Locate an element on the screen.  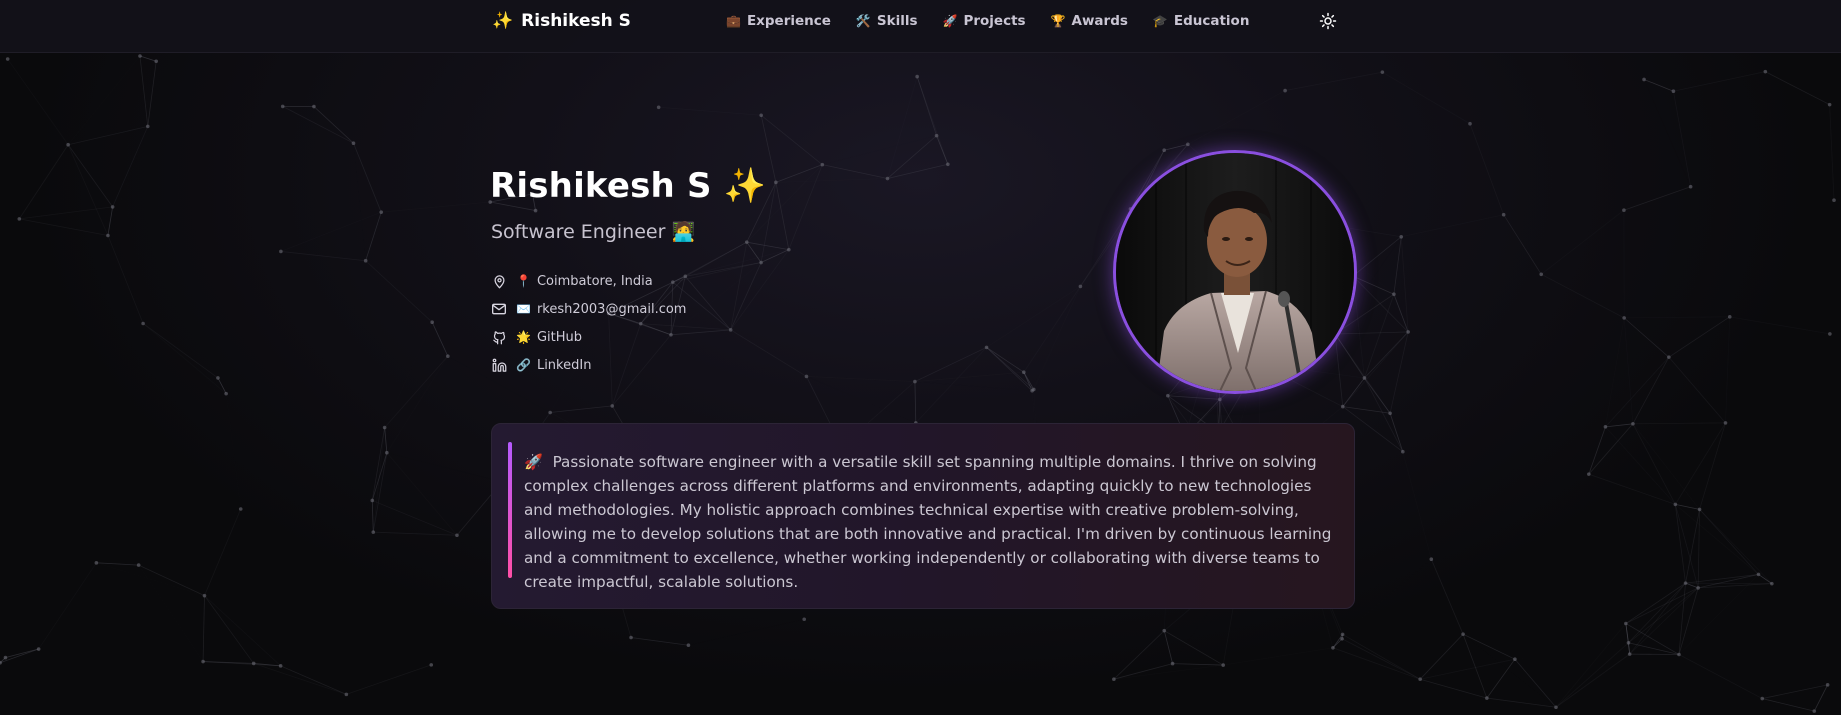
contact-github-link: 🌟 GitHub is located at coordinates (588, 337).